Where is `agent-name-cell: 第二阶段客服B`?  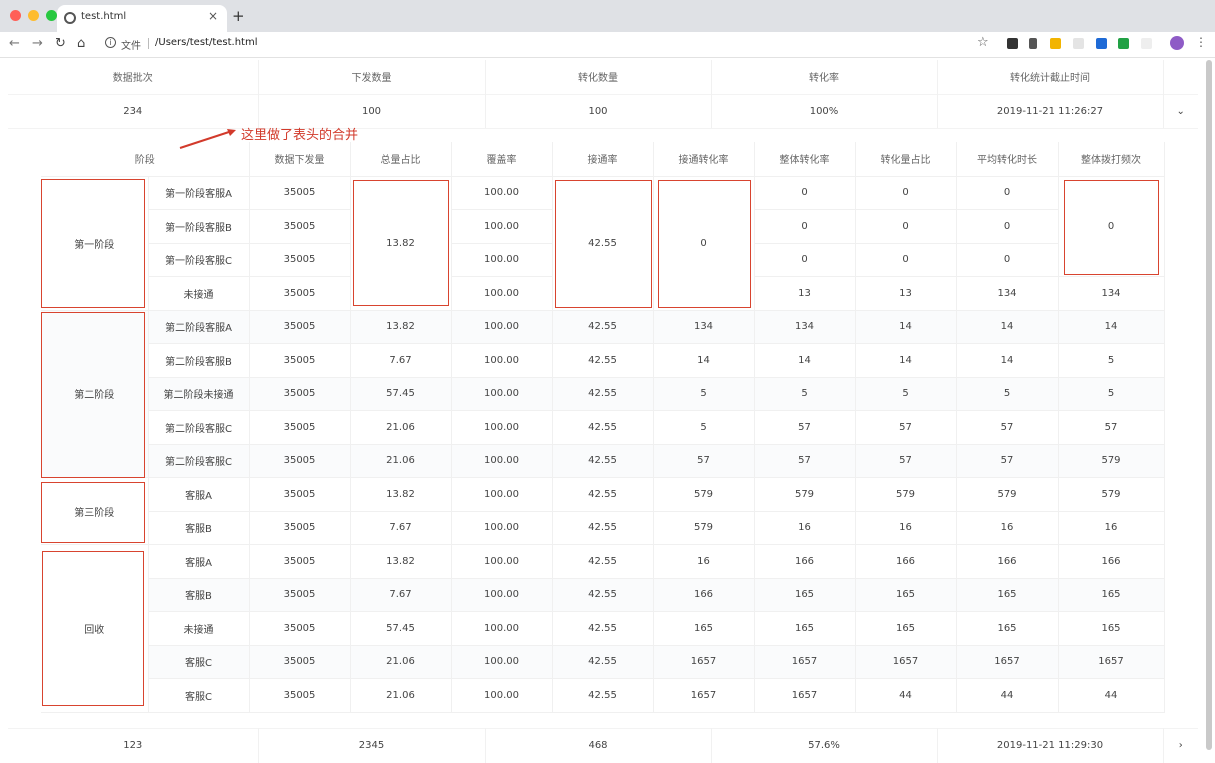 agent-name-cell: 第二阶段客服B is located at coordinates (199, 360).